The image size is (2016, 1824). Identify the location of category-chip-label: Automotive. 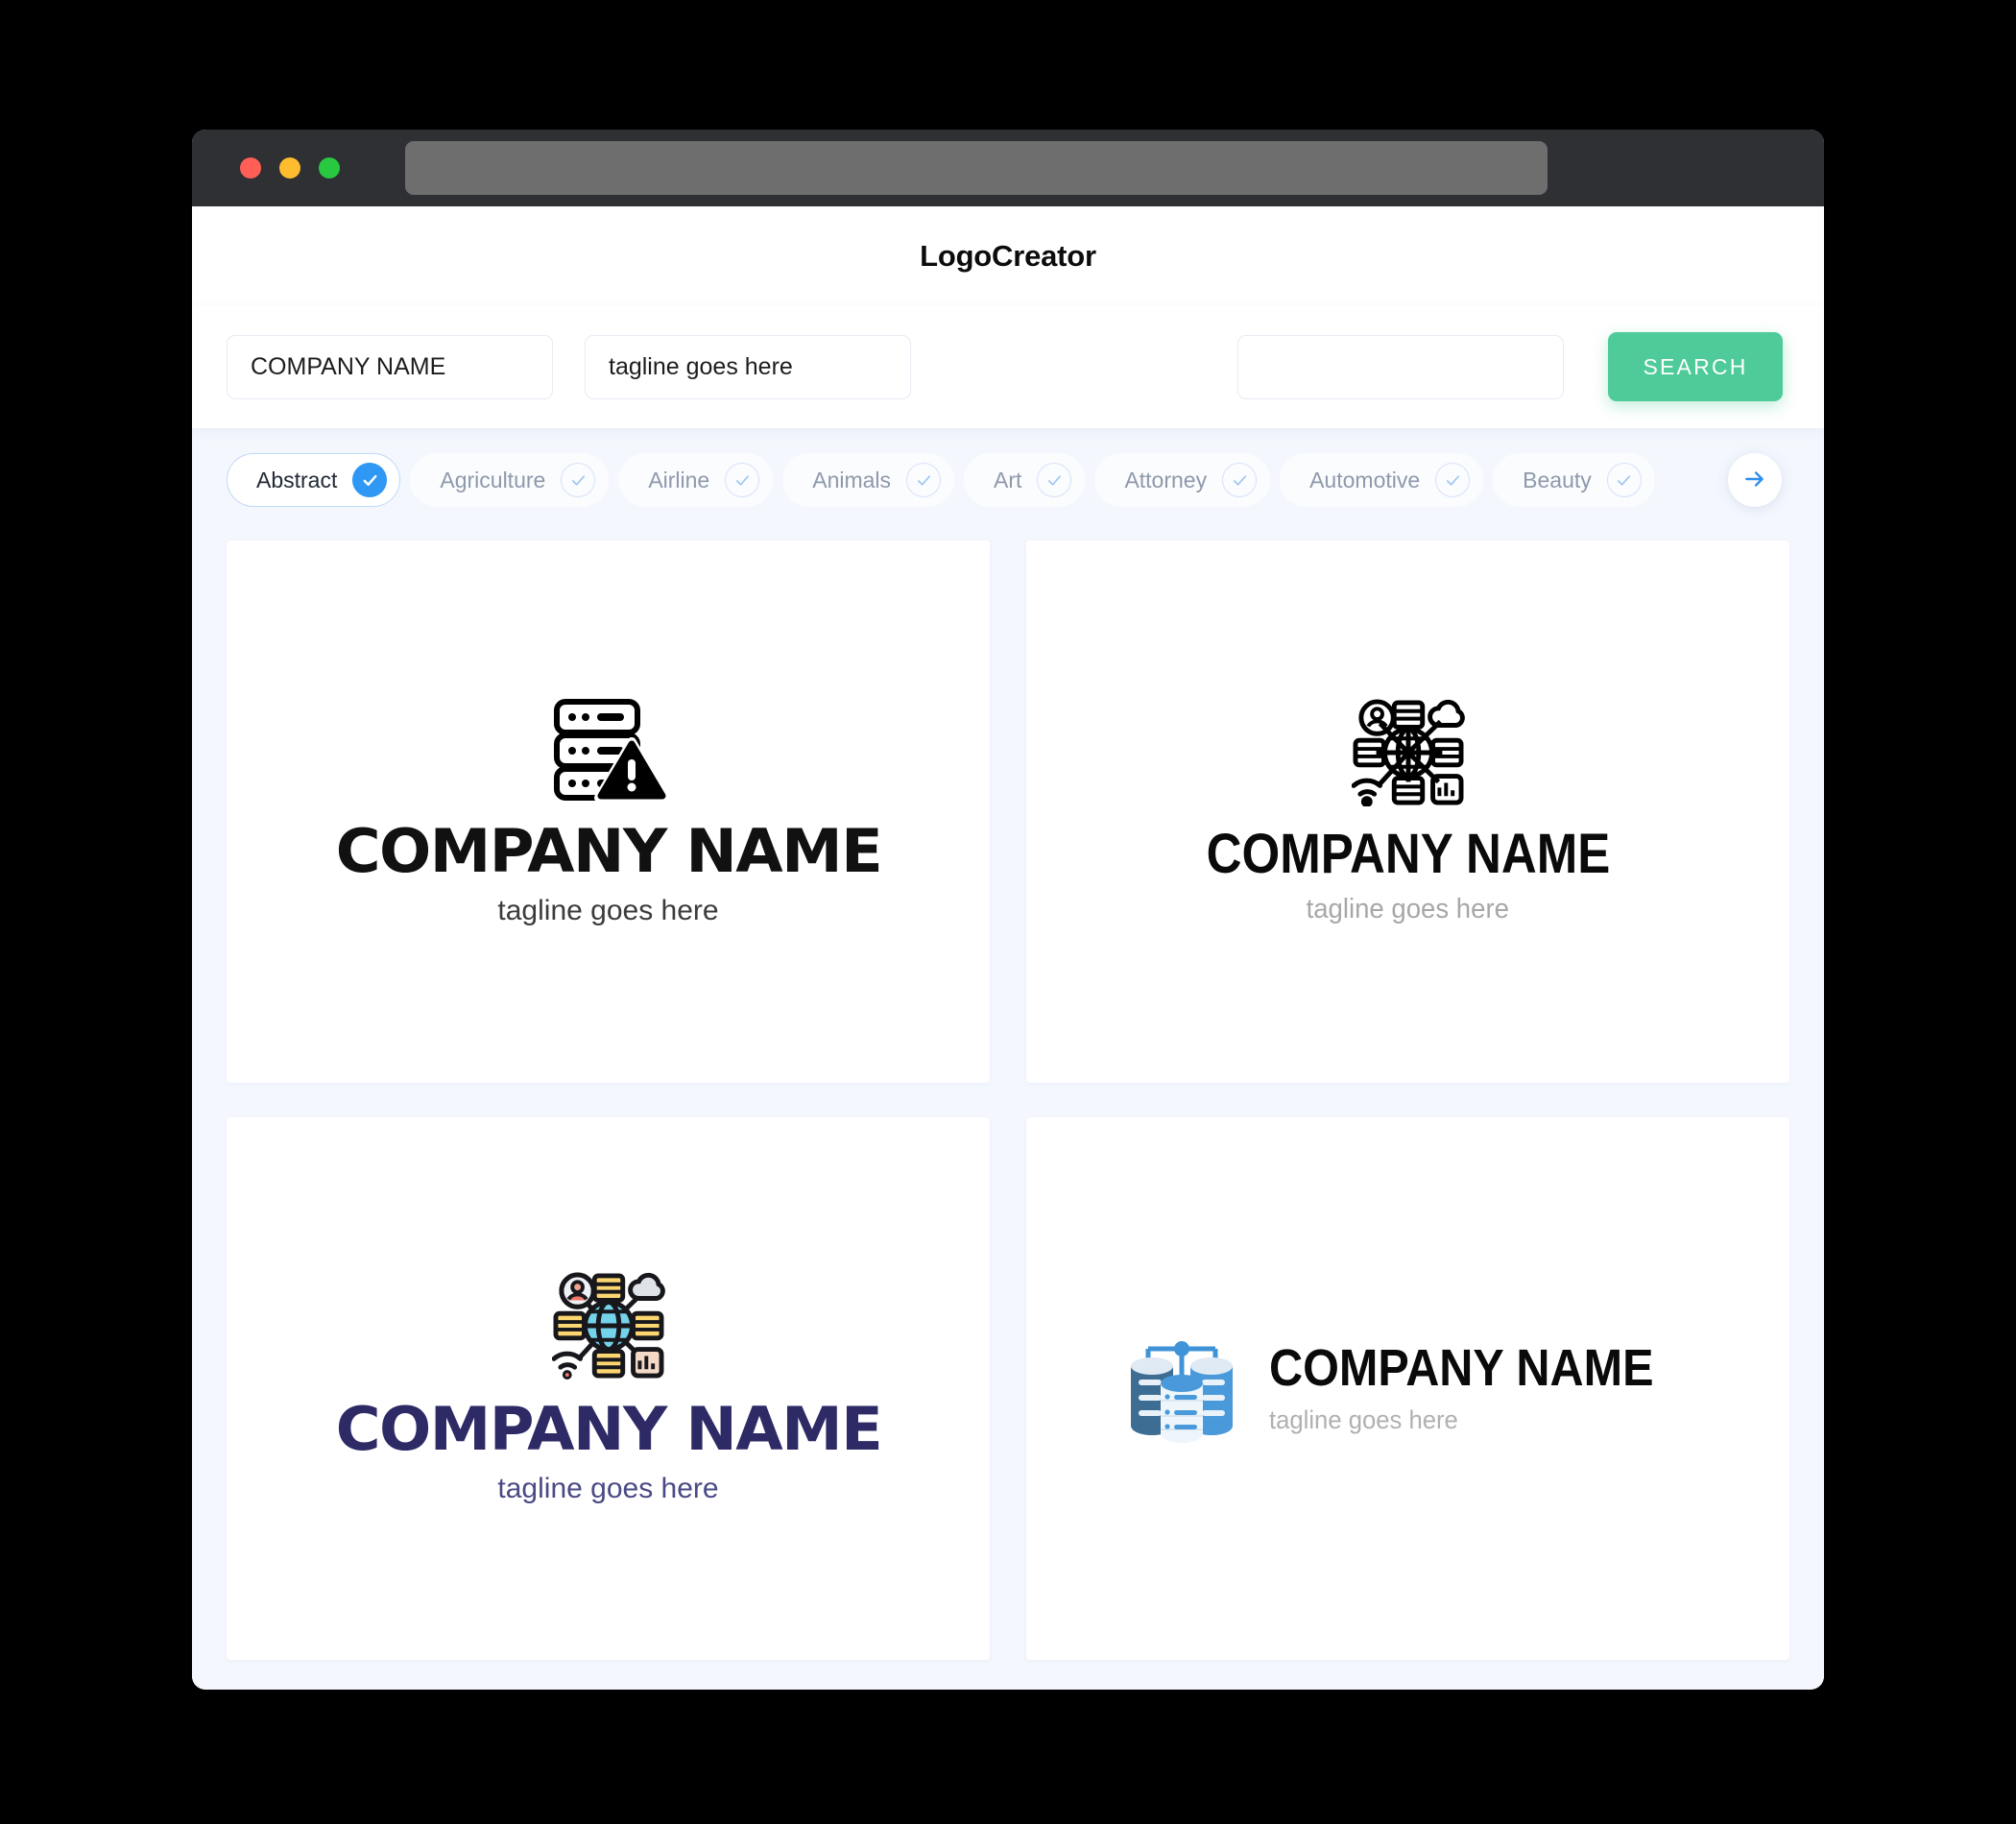
(1365, 479).